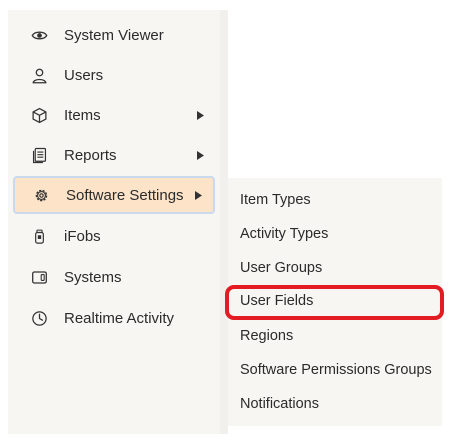 Image resolution: width=451 pixels, height=442 pixels. I want to click on menu-item-label: System Viewer, so click(114, 35).